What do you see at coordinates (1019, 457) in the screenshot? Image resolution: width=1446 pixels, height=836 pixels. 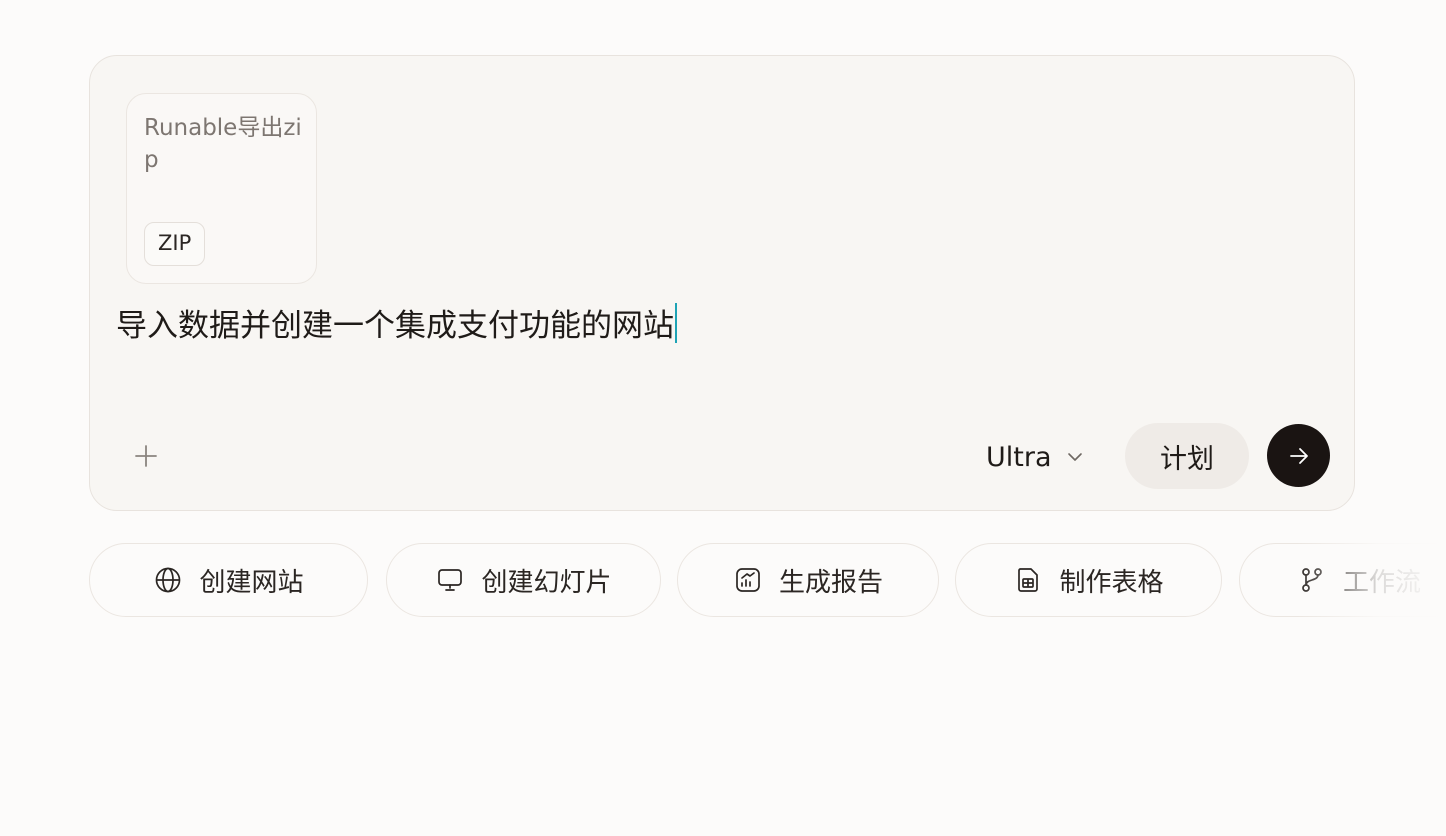 I see `model-select-value: Ultra` at bounding box center [1019, 457].